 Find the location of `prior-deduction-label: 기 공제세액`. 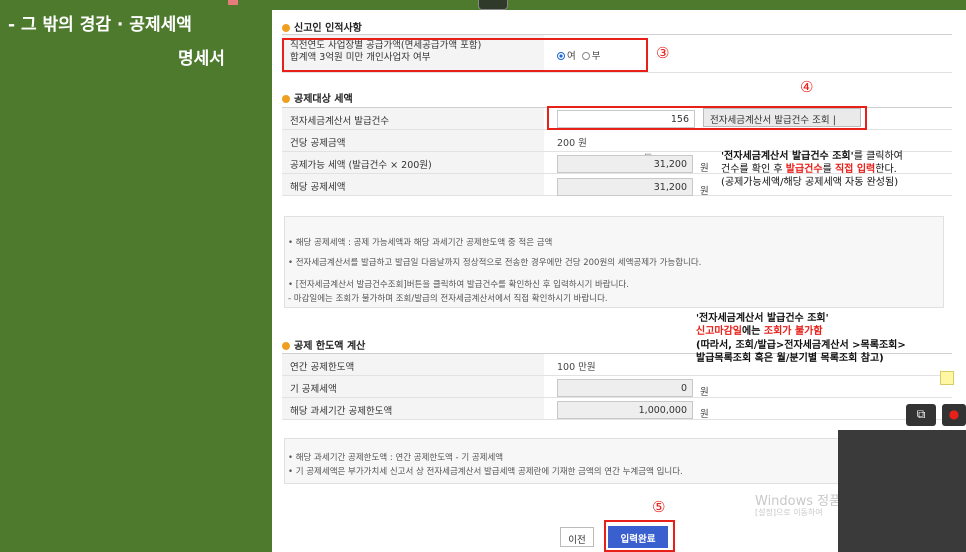

prior-deduction-label: 기 공제세액 is located at coordinates (413, 386).